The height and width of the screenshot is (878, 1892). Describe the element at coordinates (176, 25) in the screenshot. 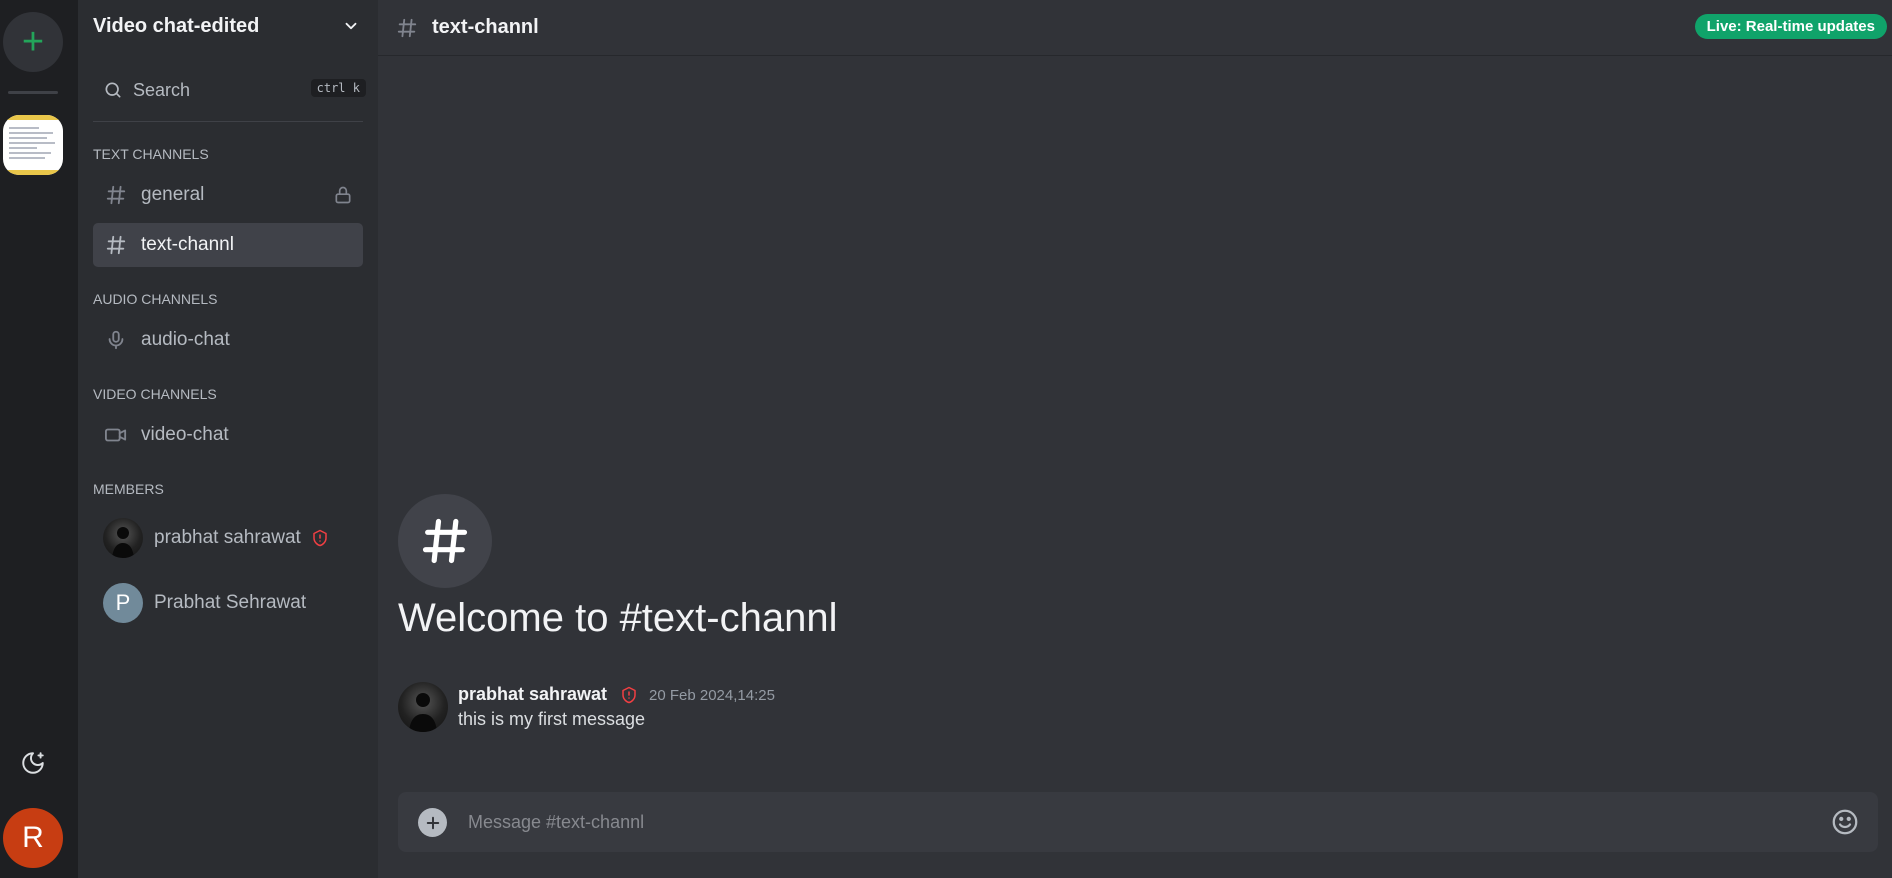

I see `server-name: Video chat-edited` at that location.